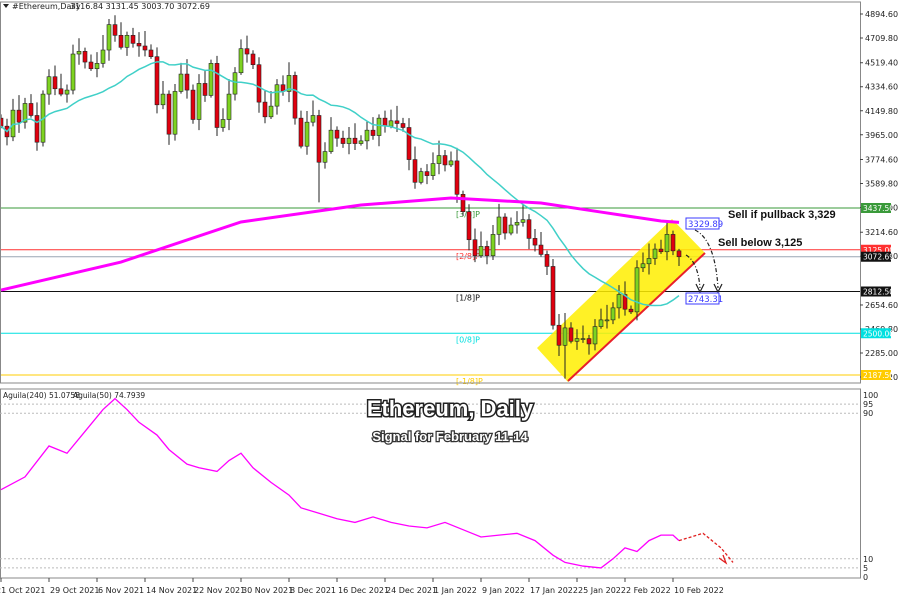  Describe the element at coordinates (469, 381) in the screenshot. I see `level-label: [-1/8]P` at that location.